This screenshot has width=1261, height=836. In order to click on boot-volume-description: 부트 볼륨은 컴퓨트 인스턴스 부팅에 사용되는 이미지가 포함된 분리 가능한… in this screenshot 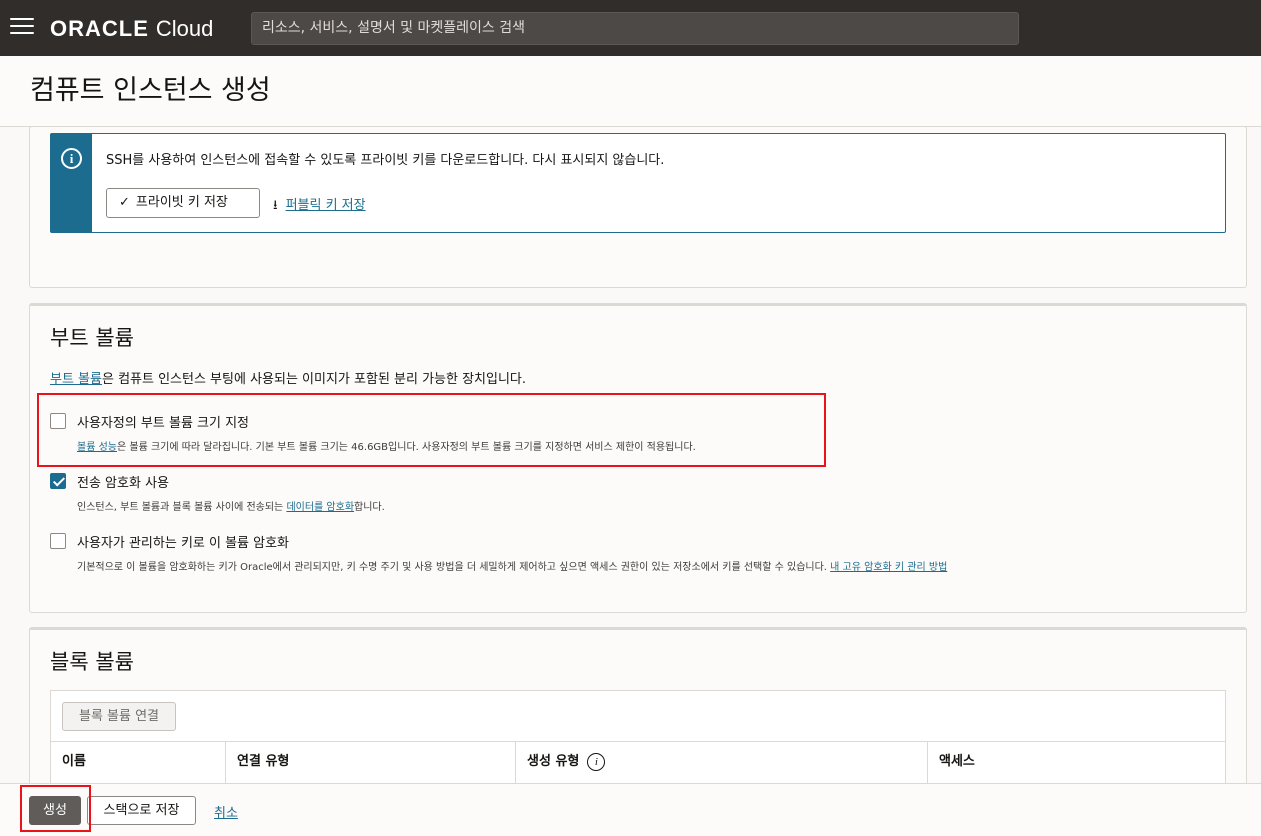, I will do `click(288, 377)`.